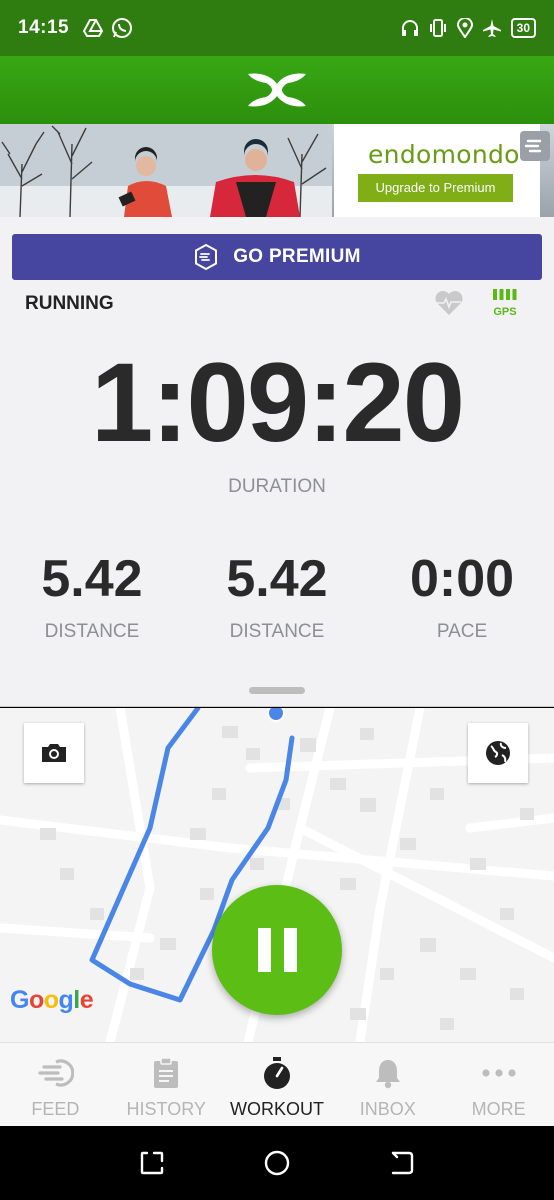 Image resolution: width=554 pixels, height=1200 pixels. I want to click on headset-icon, so click(409, 28).